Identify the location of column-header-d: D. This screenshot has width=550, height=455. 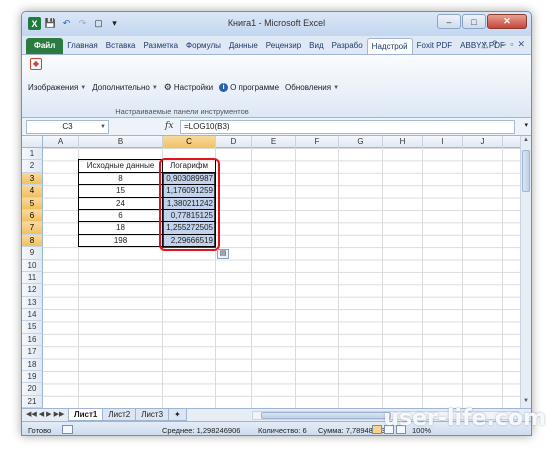
(234, 142).